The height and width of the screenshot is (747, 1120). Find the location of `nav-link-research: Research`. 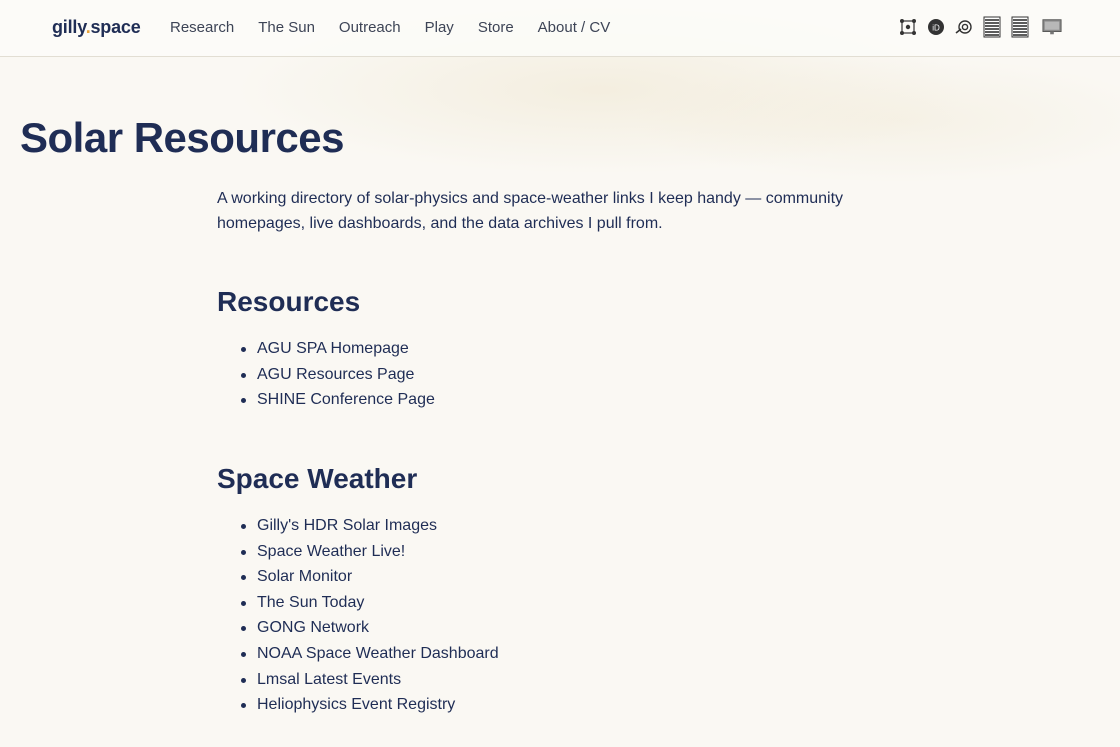

nav-link-research: Research is located at coordinates (202, 27).